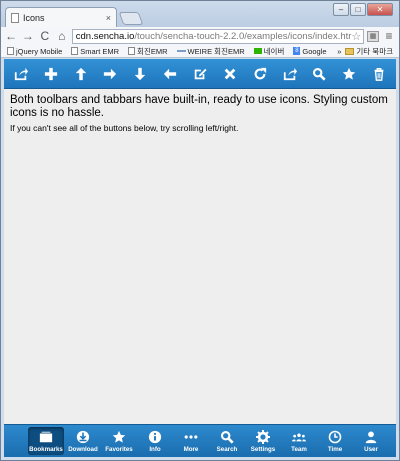 The image size is (400, 461). I want to click on tab-label: More, so click(191, 449).